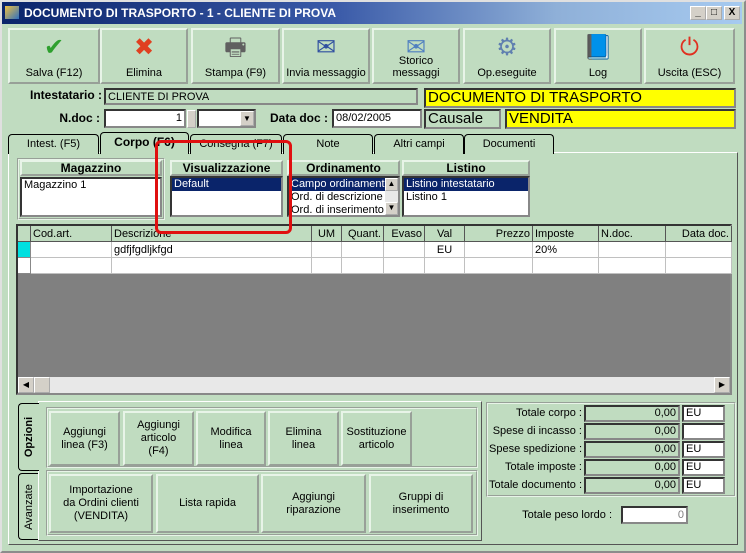  I want to click on tab-note: Note, so click(328, 144).